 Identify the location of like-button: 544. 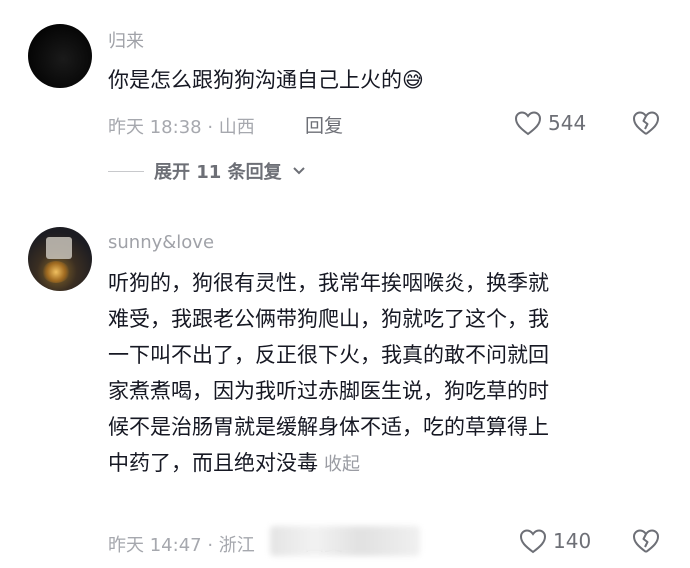
(550, 123).